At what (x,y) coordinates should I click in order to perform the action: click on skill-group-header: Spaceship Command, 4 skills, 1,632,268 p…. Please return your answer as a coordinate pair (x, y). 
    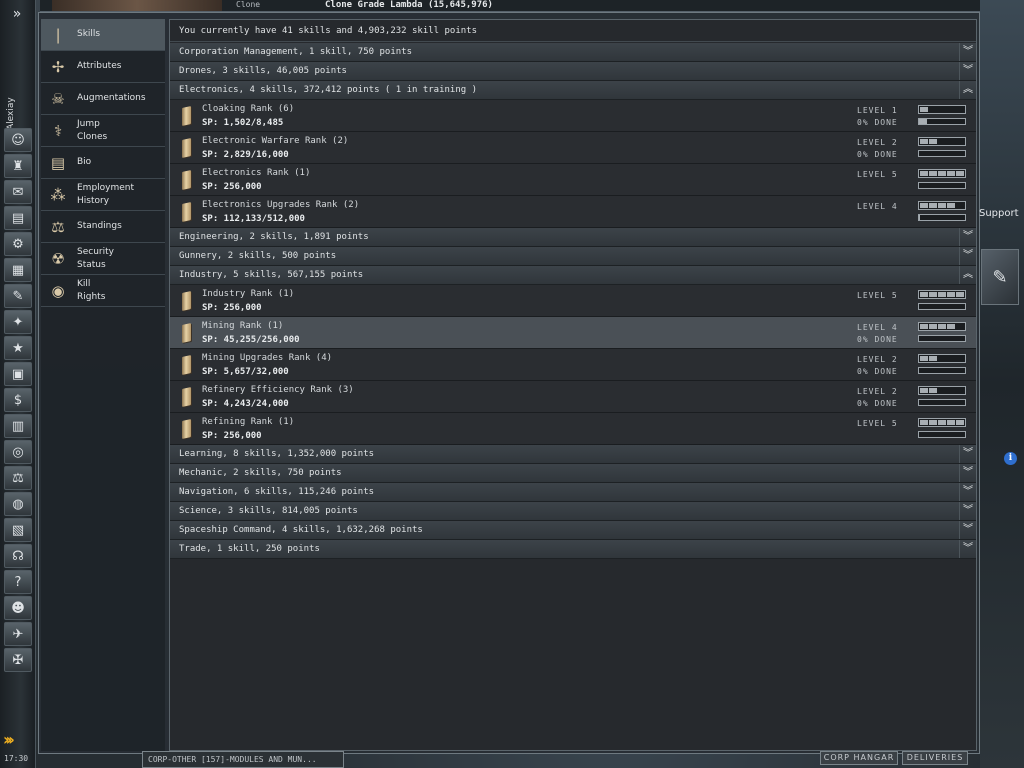
    Looking at the image, I should click on (573, 530).